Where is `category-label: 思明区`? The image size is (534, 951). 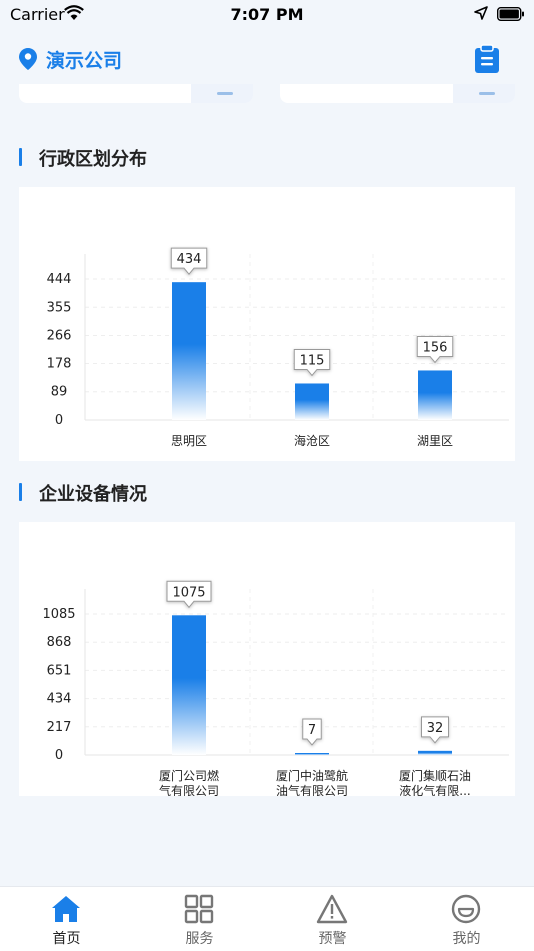 category-label: 思明区 is located at coordinates (189, 441).